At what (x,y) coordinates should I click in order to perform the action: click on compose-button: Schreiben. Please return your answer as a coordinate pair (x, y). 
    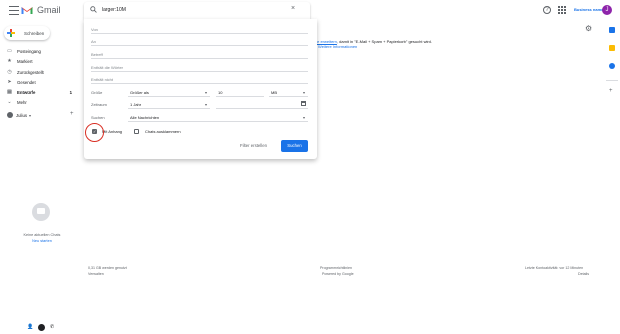
    Looking at the image, I should click on (27, 33).